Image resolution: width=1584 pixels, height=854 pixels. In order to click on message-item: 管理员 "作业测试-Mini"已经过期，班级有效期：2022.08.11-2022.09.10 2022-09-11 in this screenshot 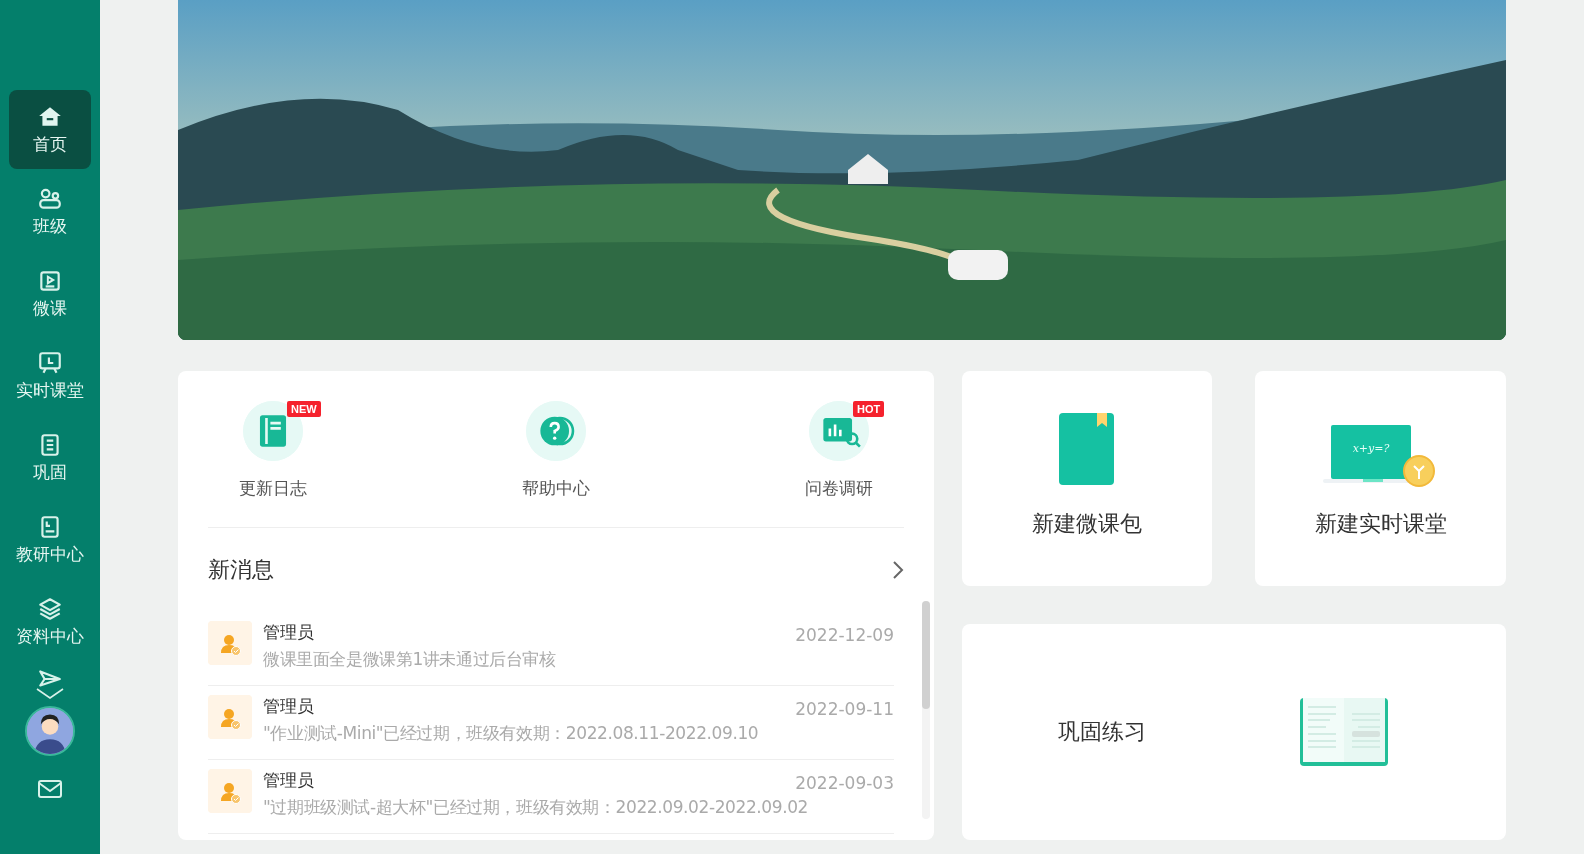, I will do `click(551, 723)`.